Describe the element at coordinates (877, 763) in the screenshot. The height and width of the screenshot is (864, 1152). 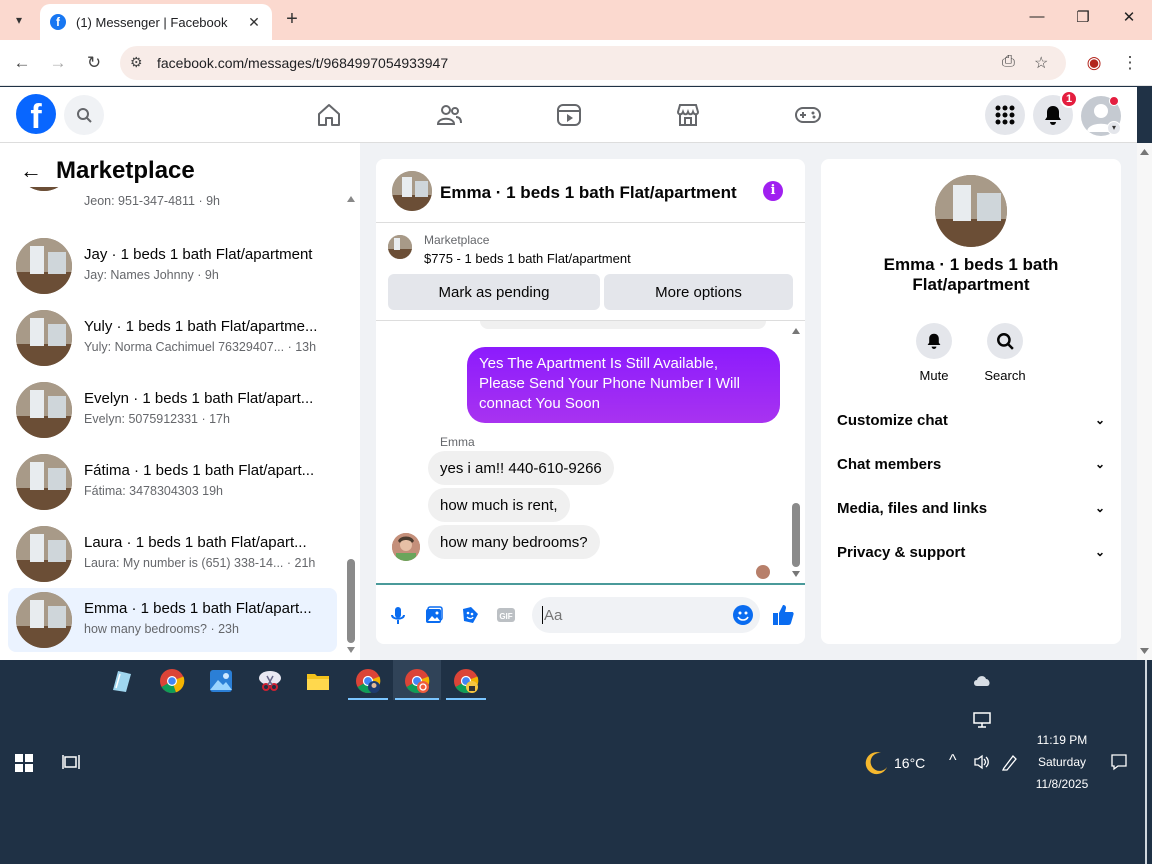
I see `moon-weather-icon` at that location.